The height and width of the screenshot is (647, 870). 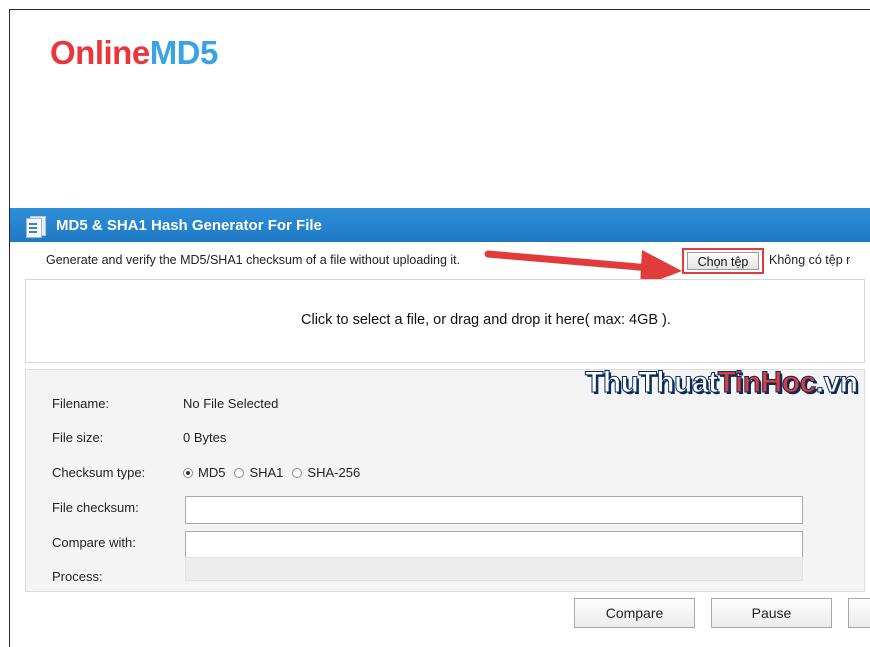 What do you see at coordinates (767, 383) in the screenshot?
I see `watermark-part2: TinHoc` at bounding box center [767, 383].